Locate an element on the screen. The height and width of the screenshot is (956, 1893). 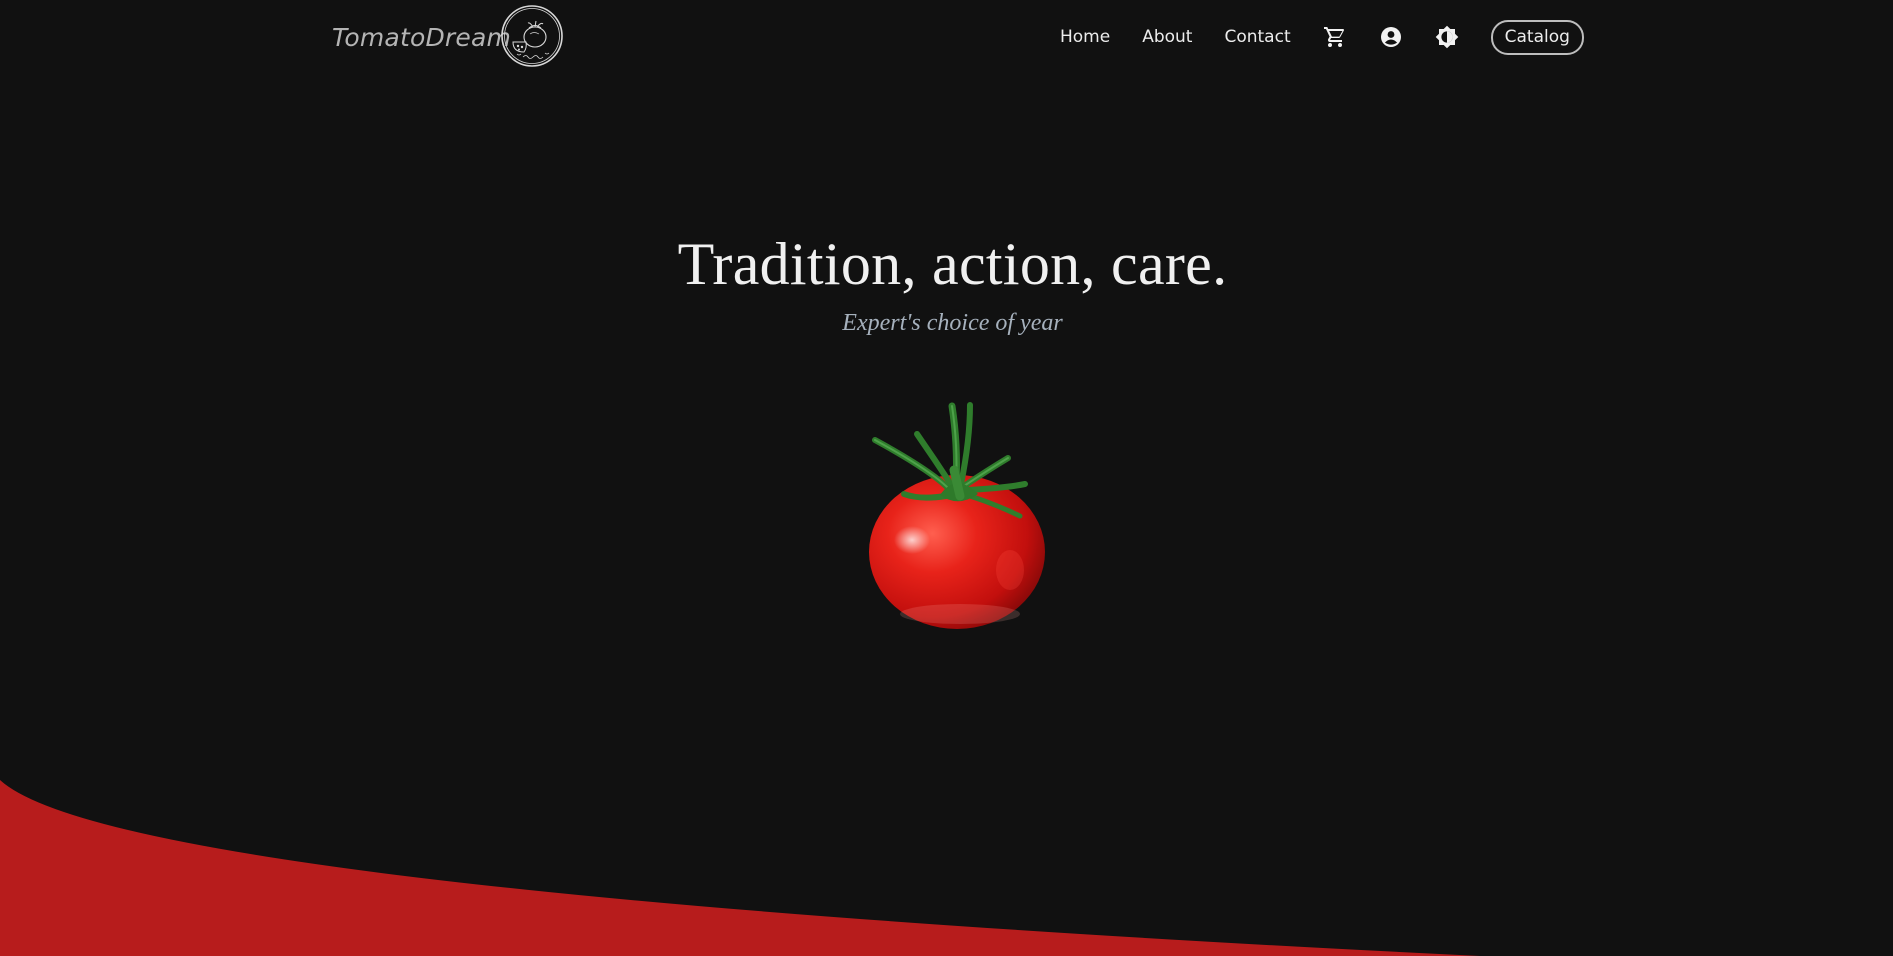
main-nav: Home About Contact Catalog is located at coordinates (1322, 37).